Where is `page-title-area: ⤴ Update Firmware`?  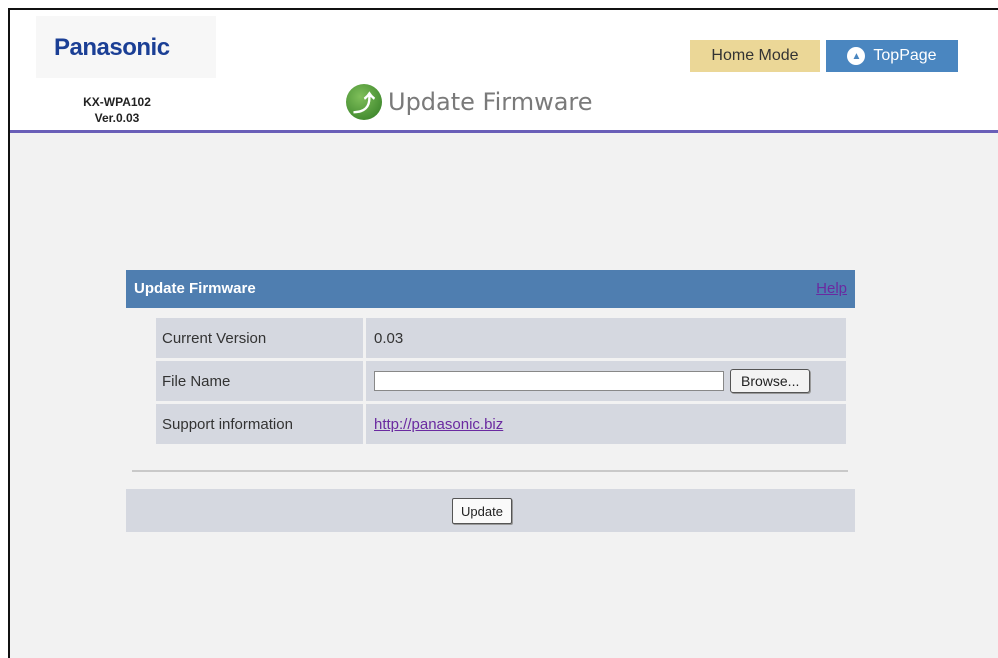
page-title-area: ⤴ Update Firmware is located at coordinates (469, 102).